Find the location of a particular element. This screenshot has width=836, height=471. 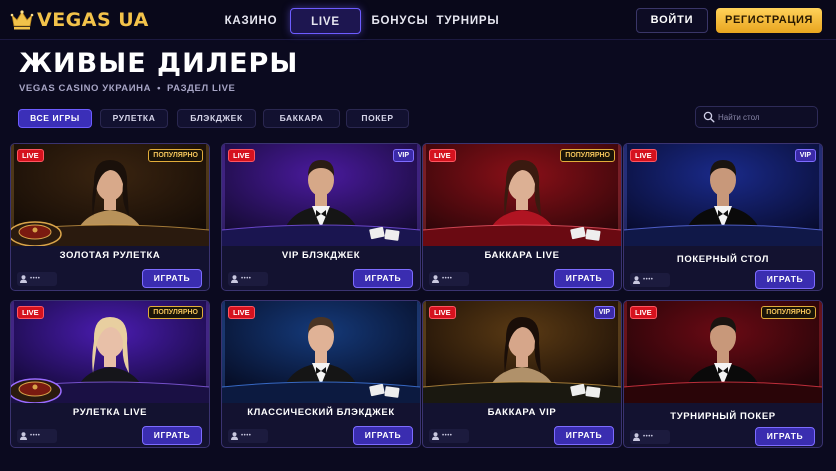

filter-baccarat: БАККАРА is located at coordinates (301, 118).